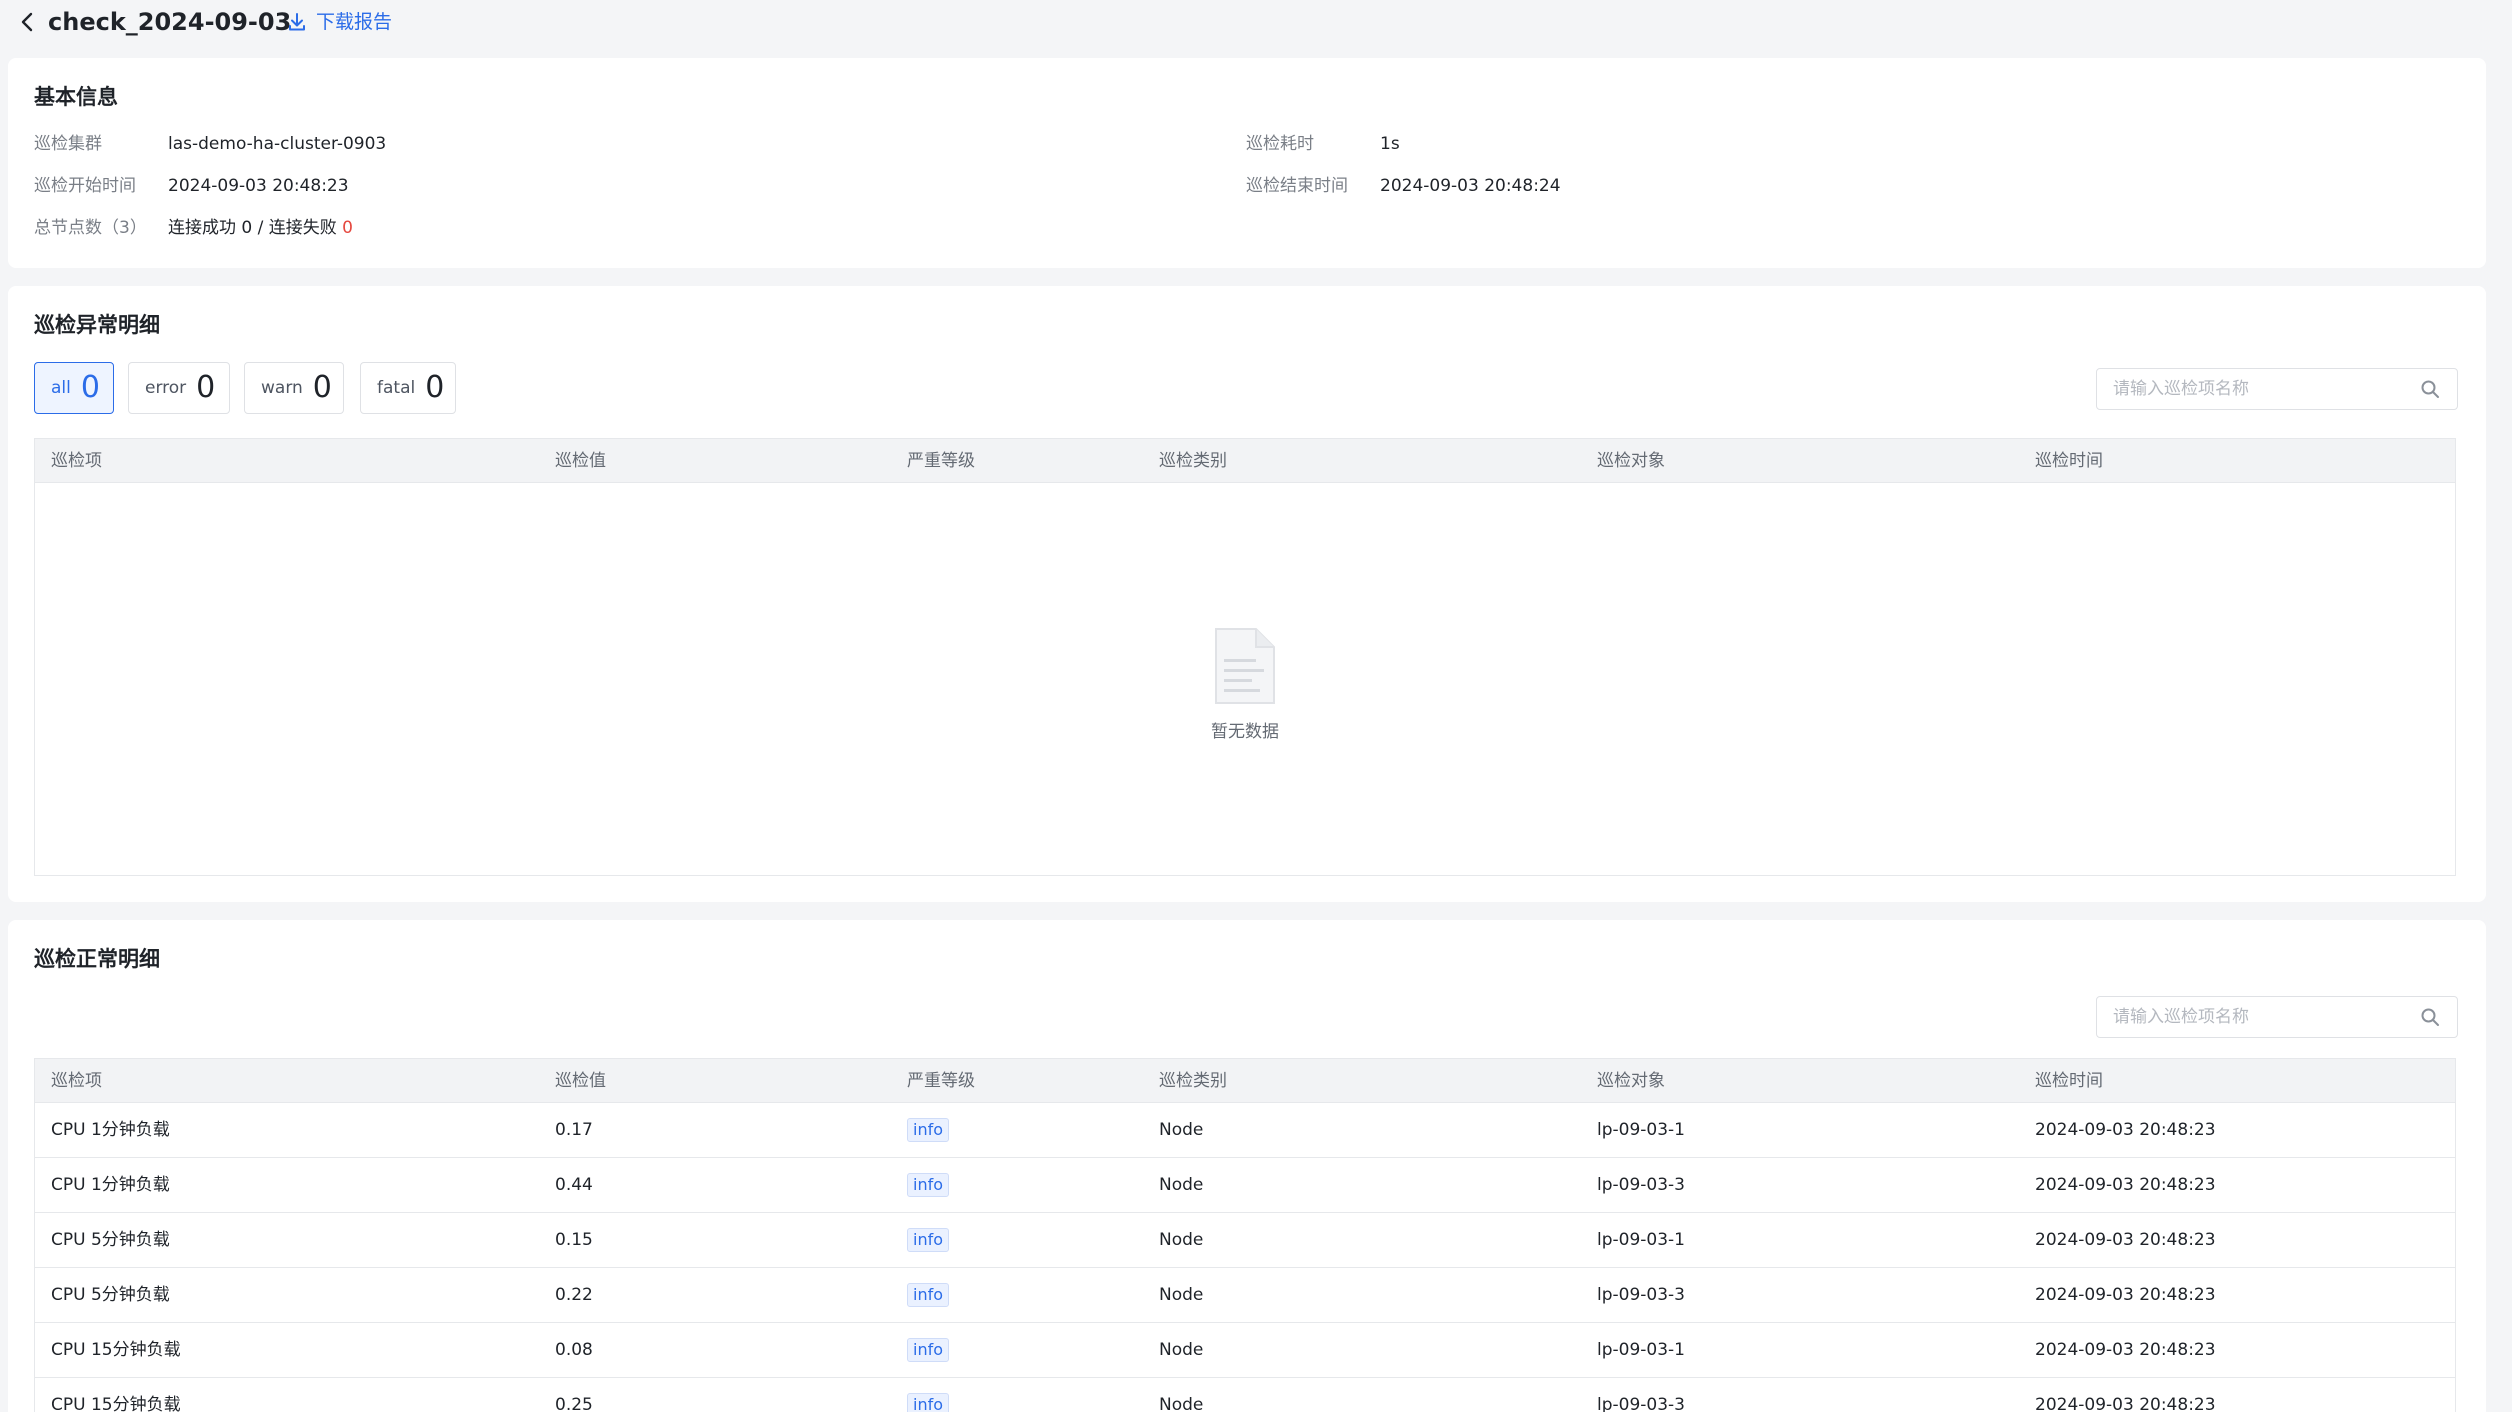 Image resolution: width=2512 pixels, height=1412 pixels. Describe the element at coordinates (1245, 1081) in the screenshot. I see `normal-table-header: 巡检项 巡检值 严重等级 巡检类别 巡检对象 巡检时间` at that location.